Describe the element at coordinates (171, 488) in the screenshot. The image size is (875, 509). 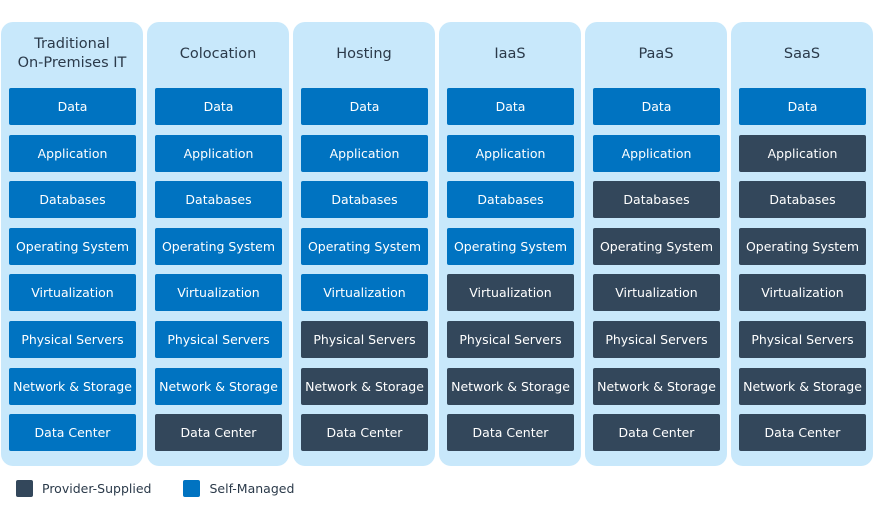
I see `legend: Provider-Supplied Self-Managed` at that location.